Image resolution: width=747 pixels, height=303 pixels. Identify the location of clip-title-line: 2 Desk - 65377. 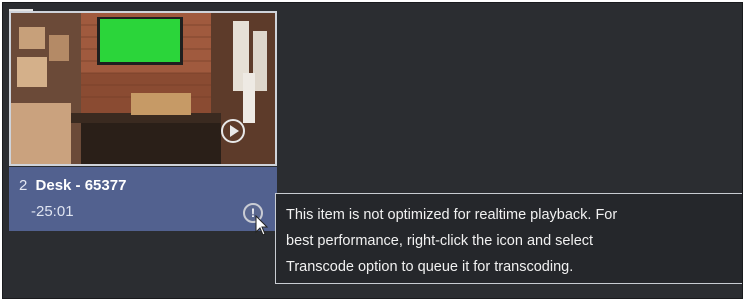
(72, 185).